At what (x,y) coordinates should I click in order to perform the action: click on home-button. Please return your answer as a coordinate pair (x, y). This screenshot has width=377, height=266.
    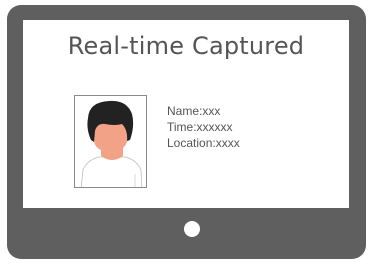
    Looking at the image, I should click on (192, 229).